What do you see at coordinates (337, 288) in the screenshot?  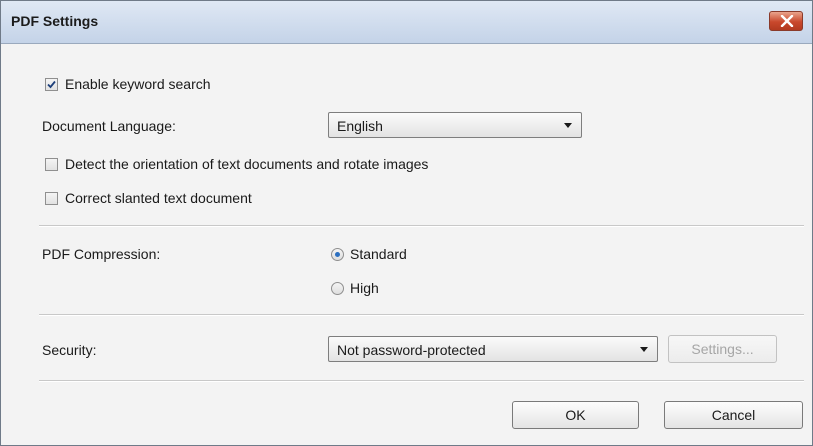 I see `compression-high-radio` at bounding box center [337, 288].